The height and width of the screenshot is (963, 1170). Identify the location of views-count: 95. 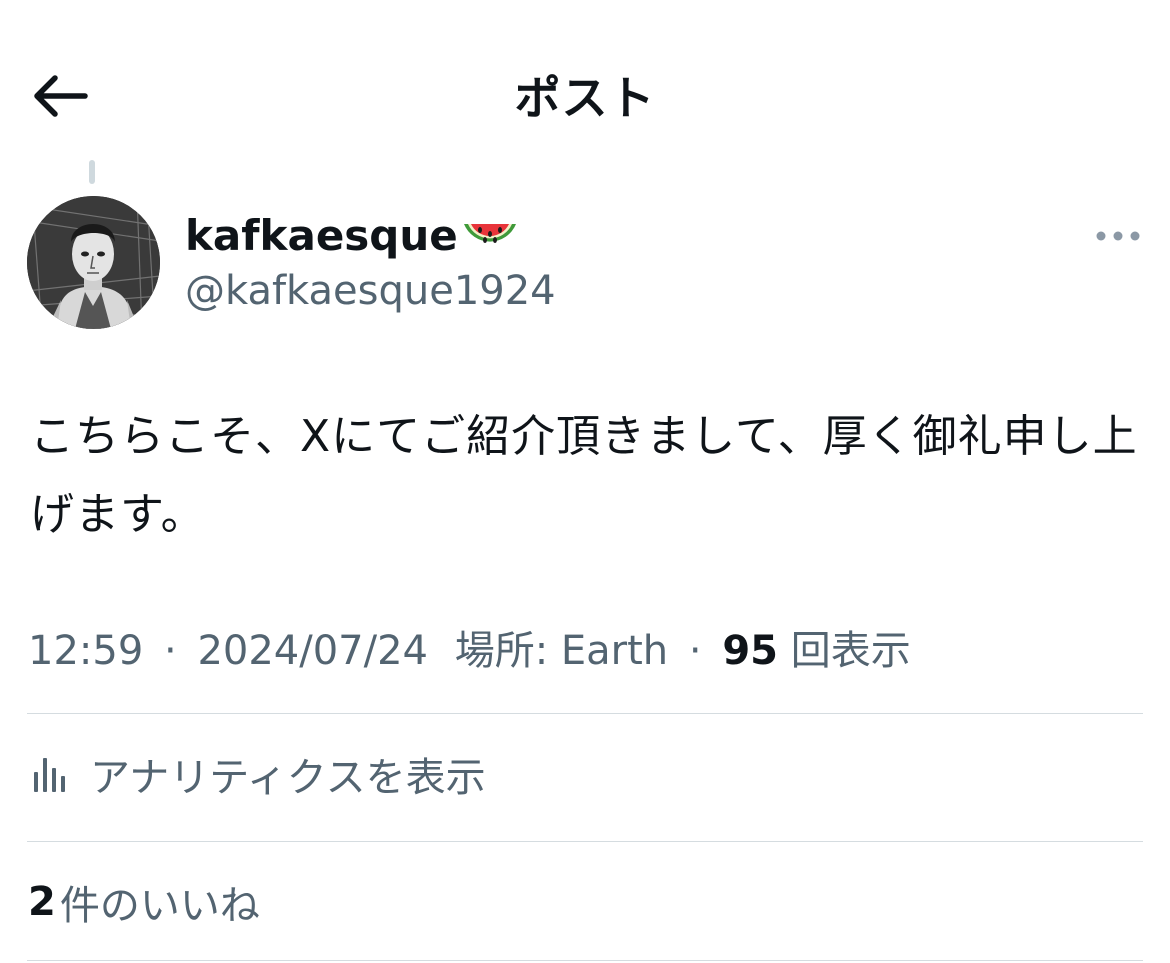
(750, 651).